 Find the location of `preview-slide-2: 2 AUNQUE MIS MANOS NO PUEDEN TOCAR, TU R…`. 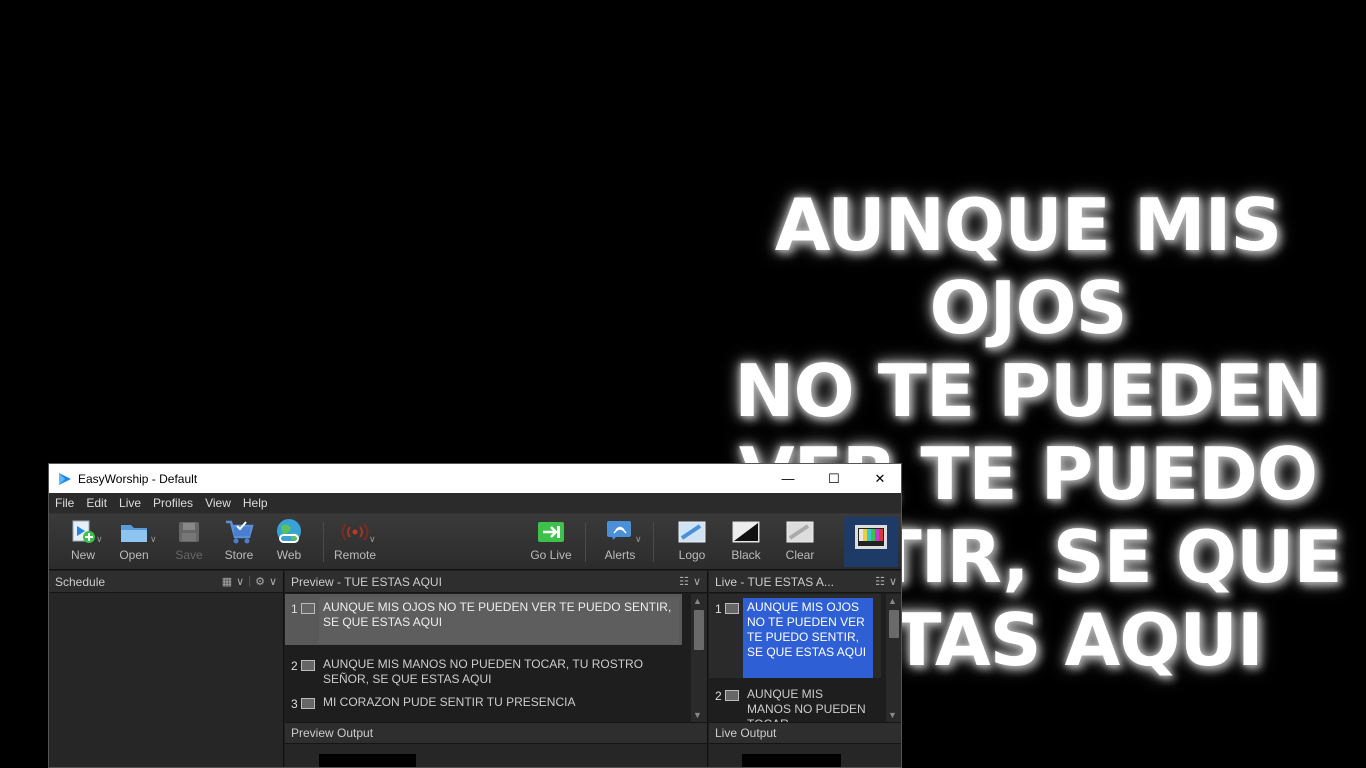

preview-slide-2: 2 AUNQUE MIS MANOS NO PUEDEN TOCAR, TU R… is located at coordinates (483, 672).